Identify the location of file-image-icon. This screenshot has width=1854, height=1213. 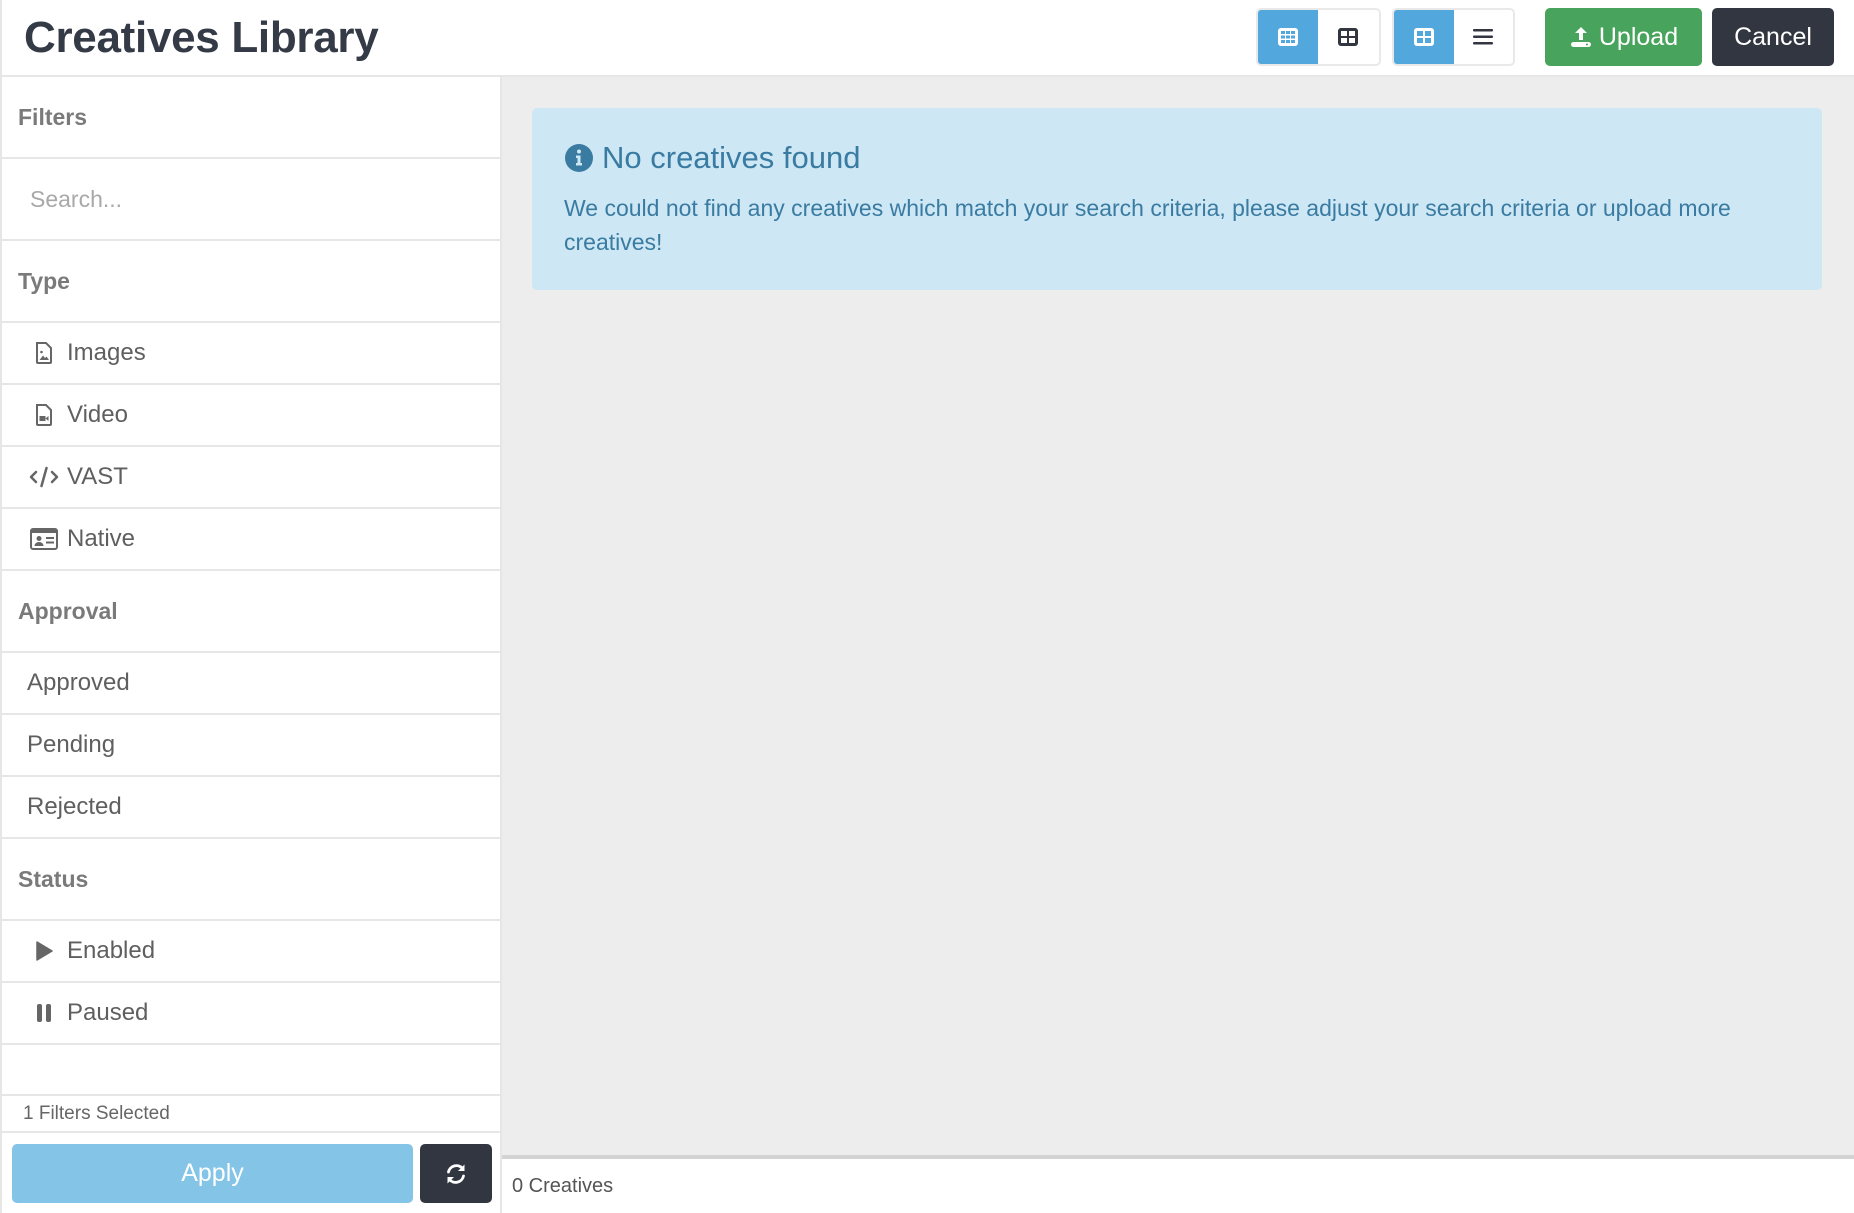
(44, 353).